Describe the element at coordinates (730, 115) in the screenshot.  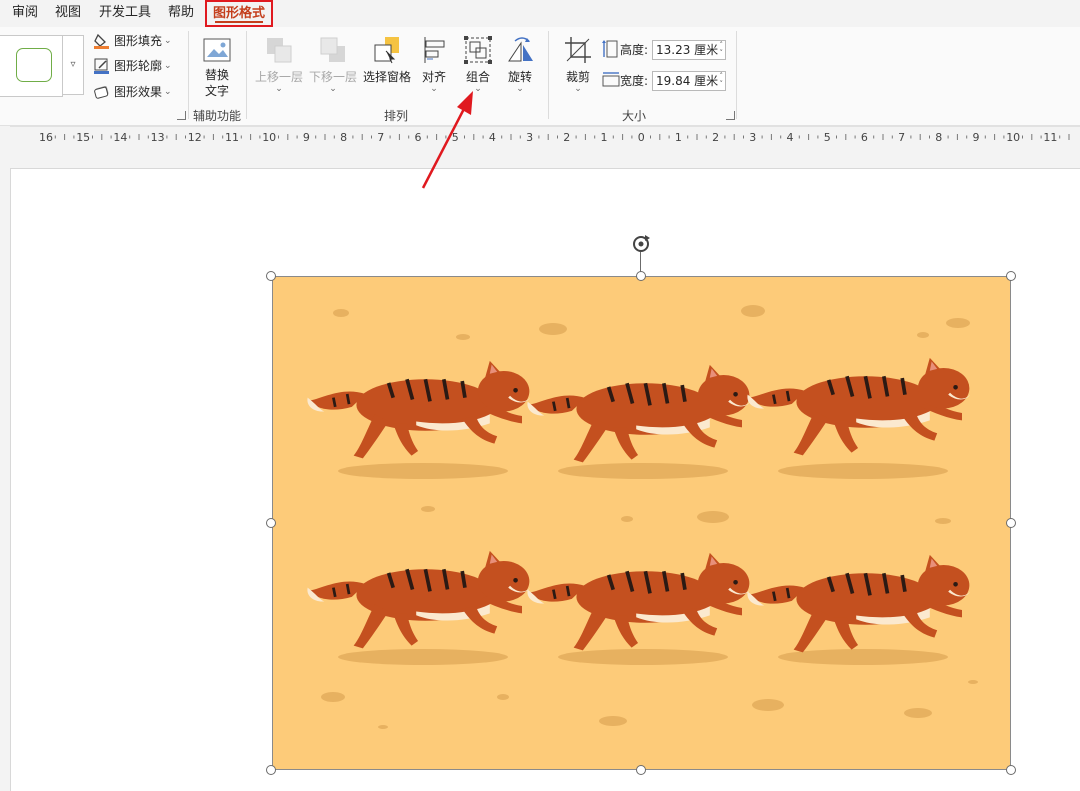
I see `size-launcher-icon` at that location.